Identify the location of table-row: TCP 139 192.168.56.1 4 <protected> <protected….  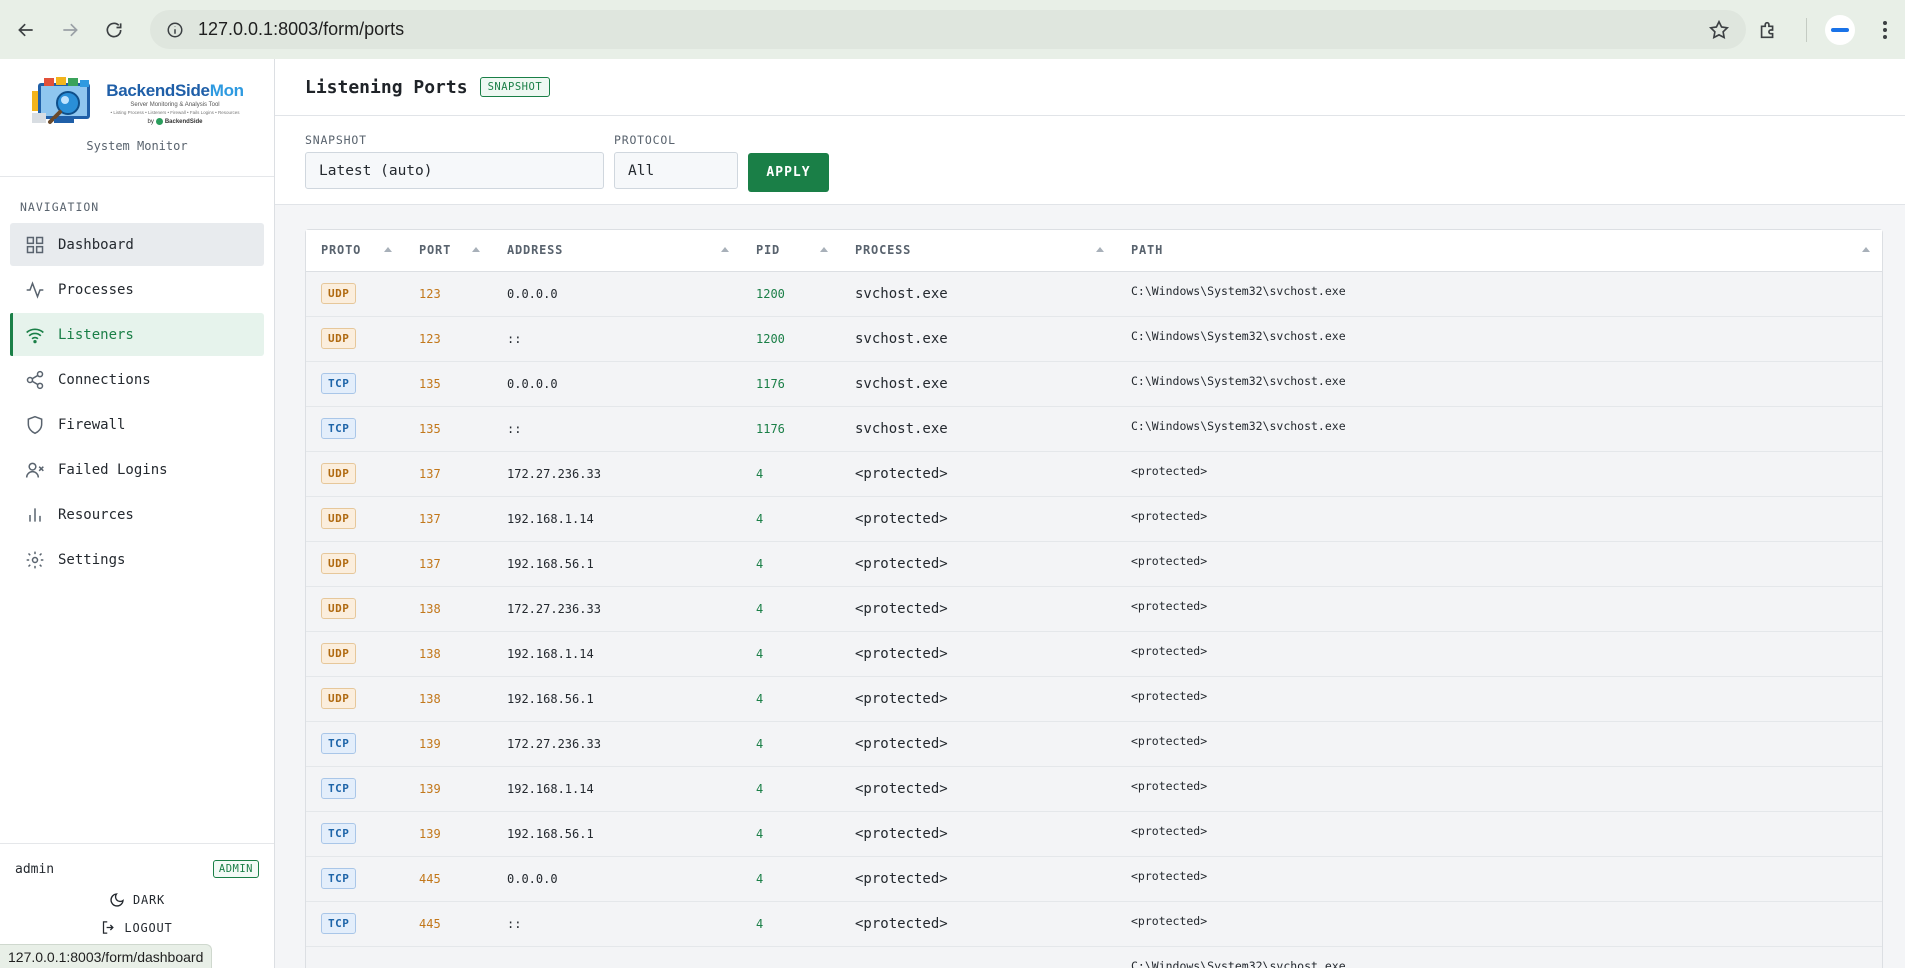
(1094, 834).